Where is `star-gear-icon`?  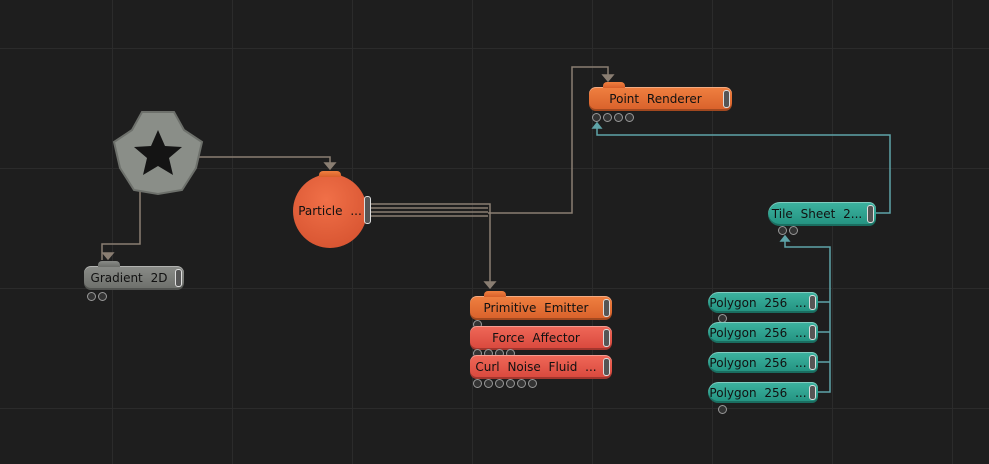 star-gear-icon is located at coordinates (158, 153).